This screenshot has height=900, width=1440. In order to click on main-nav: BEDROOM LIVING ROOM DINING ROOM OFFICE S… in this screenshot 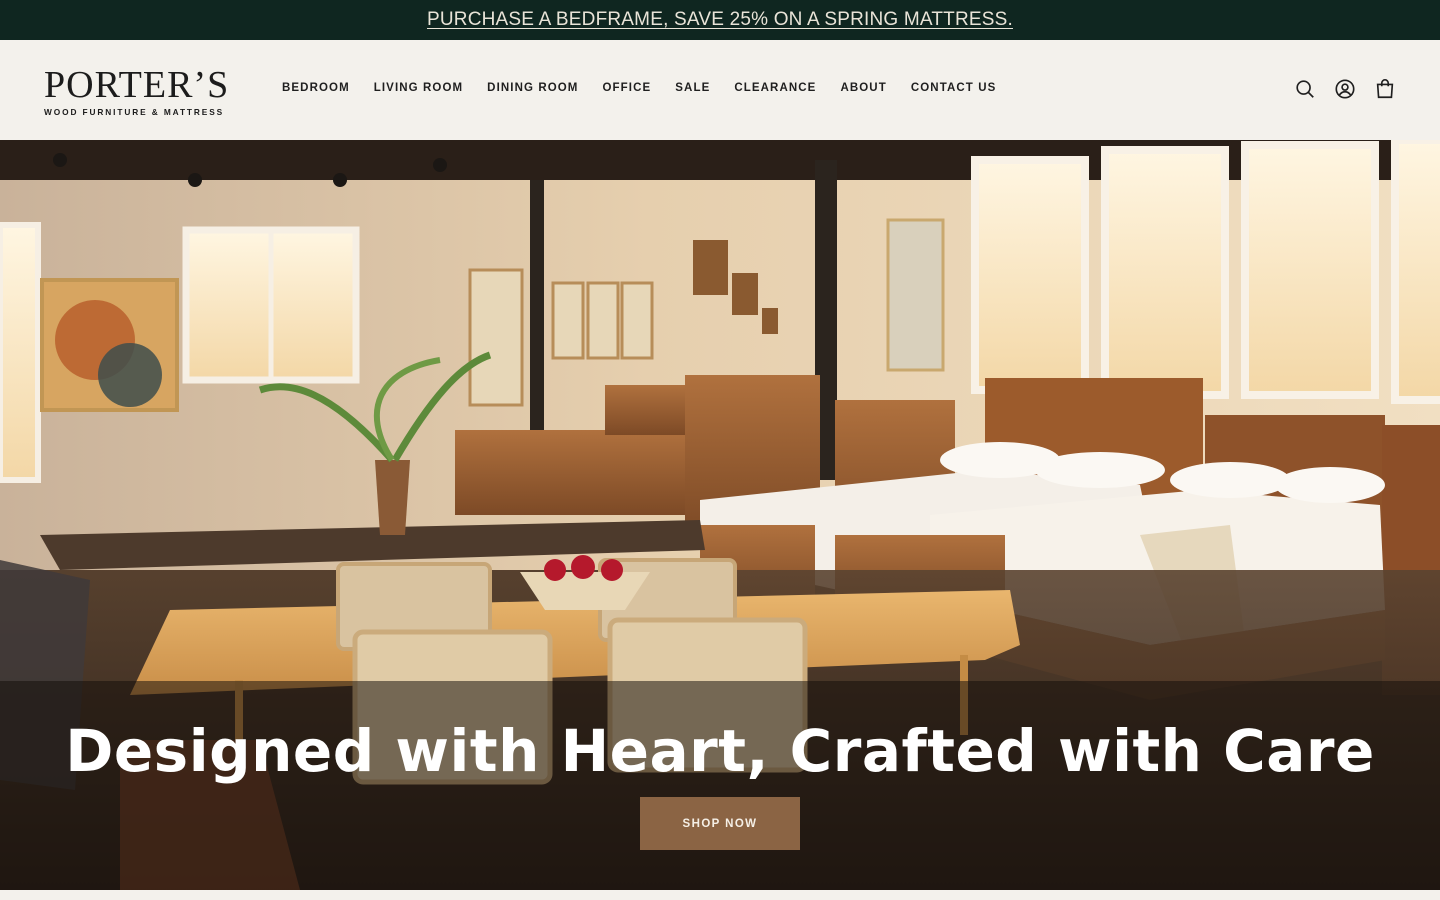, I will do `click(651, 90)`.